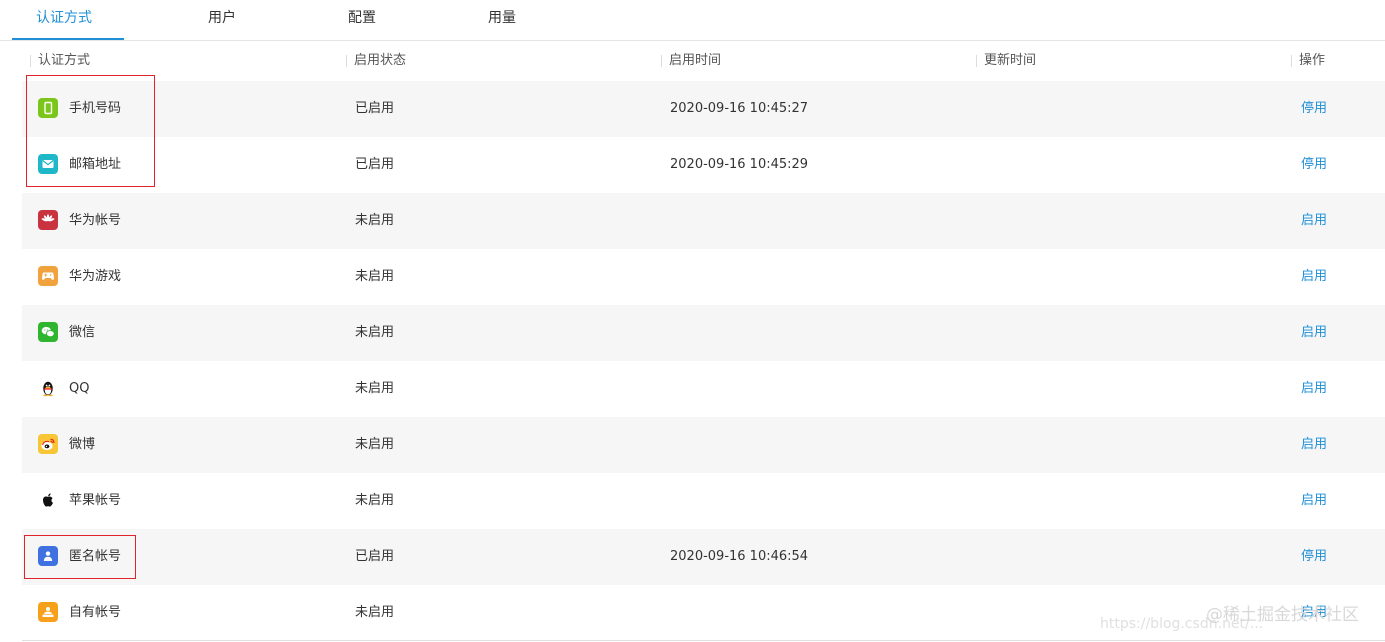 This screenshot has height=642, width=1385. I want to click on tab-bar: 认证方式 用户 配置 用量, so click(692, 20).